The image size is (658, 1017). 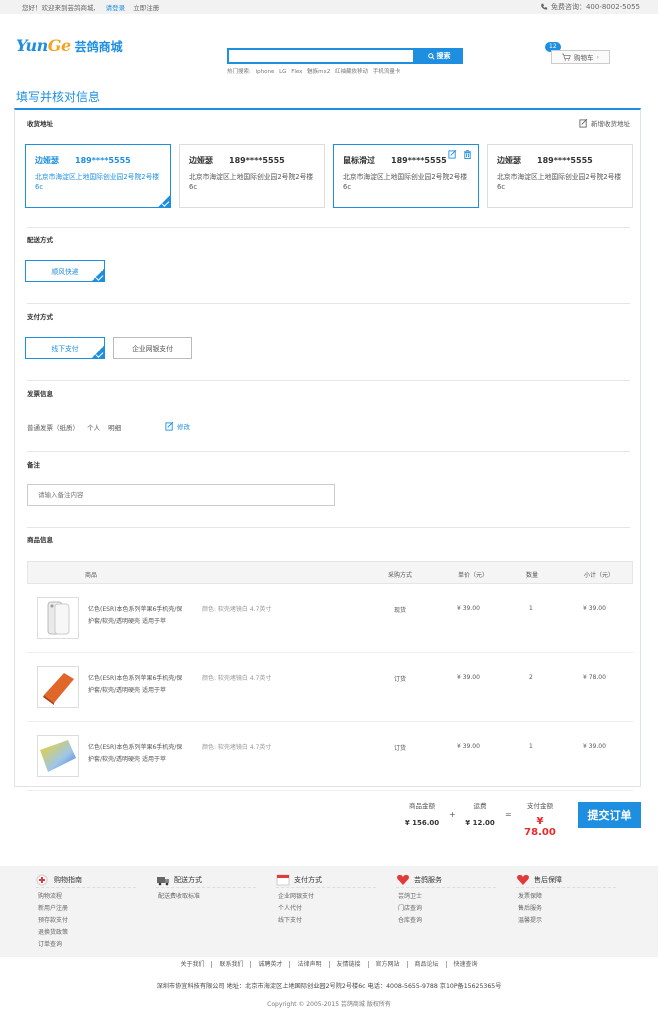 What do you see at coordinates (326, 897) in the screenshot?
I see `footer-link: 企业网银支付` at bounding box center [326, 897].